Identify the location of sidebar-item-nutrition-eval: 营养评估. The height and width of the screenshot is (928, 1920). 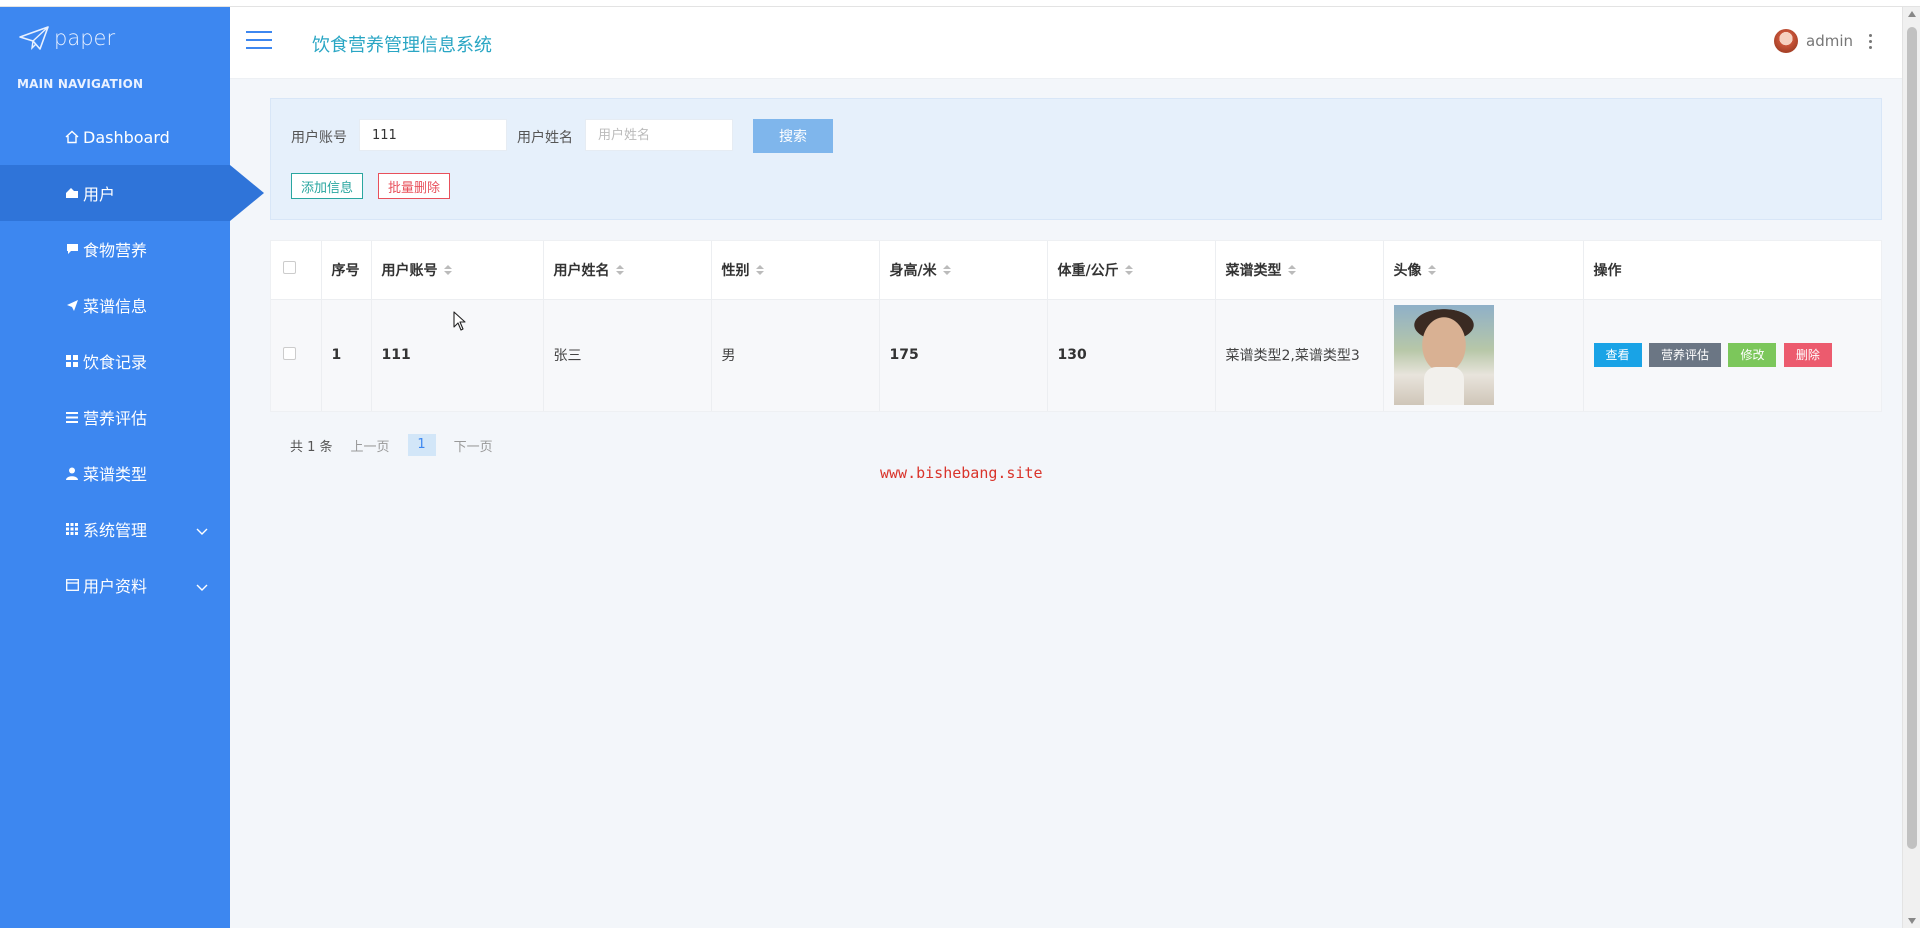
(115, 417).